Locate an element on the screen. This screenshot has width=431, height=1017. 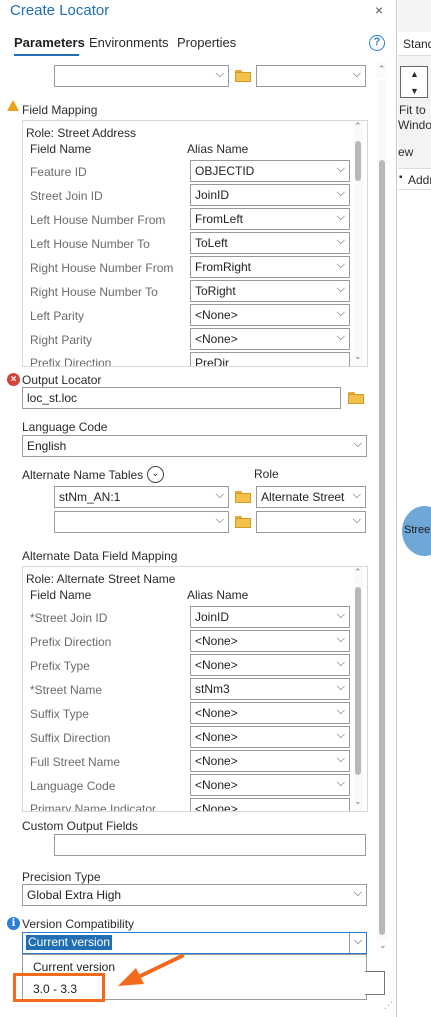
help-icon: ? is located at coordinates (377, 43).